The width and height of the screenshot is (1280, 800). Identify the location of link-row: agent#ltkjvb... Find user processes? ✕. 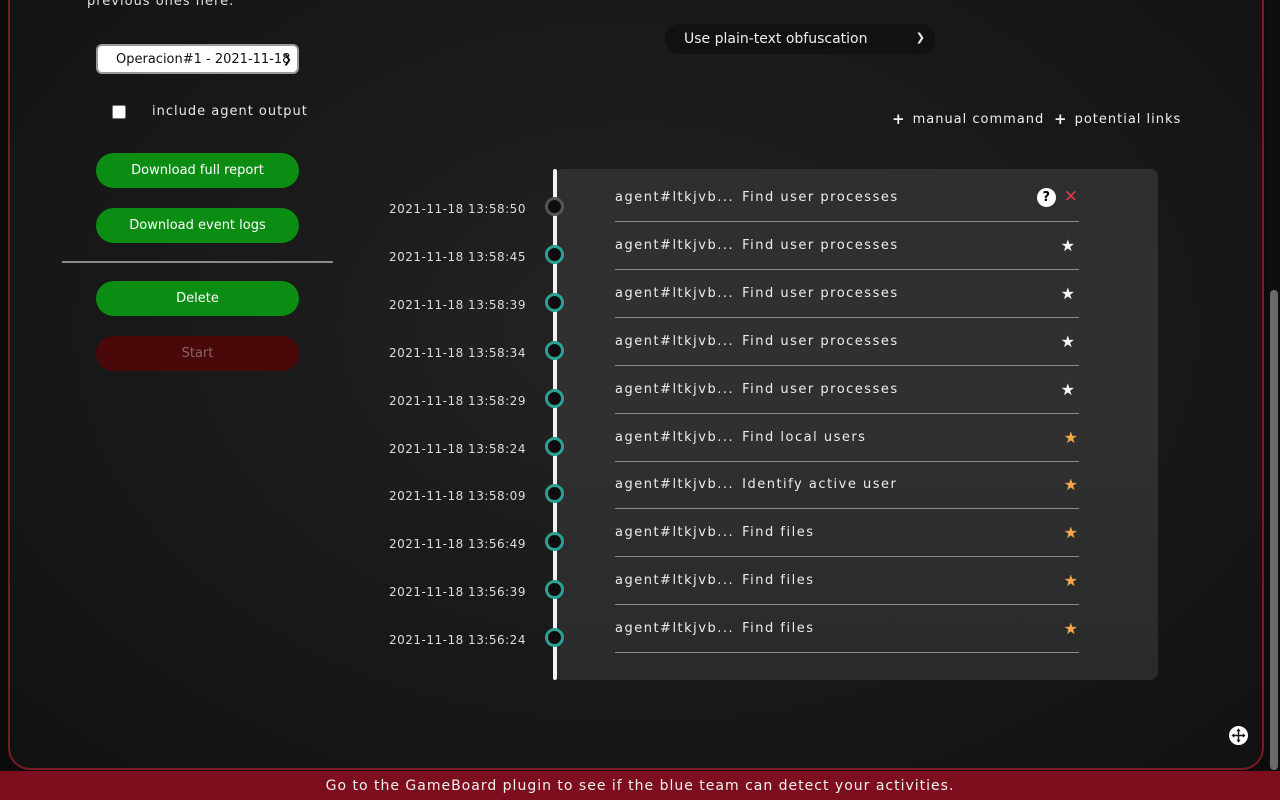
(847, 198).